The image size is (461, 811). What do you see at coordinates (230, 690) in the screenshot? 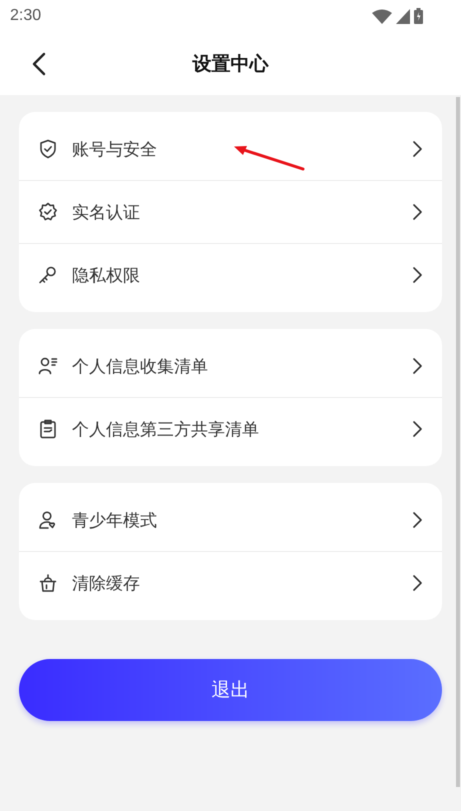
I see `logout-button: 退出` at bounding box center [230, 690].